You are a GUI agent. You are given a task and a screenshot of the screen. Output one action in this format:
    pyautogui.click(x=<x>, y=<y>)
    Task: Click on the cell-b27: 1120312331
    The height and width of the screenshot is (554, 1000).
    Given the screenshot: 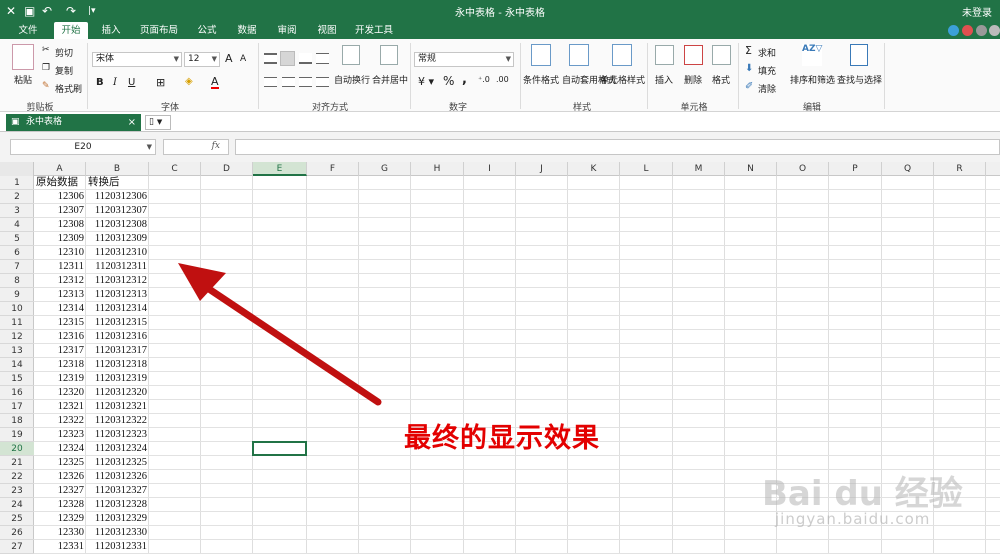 What is the action you would take?
    pyautogui.click(x=117, y=547)
    